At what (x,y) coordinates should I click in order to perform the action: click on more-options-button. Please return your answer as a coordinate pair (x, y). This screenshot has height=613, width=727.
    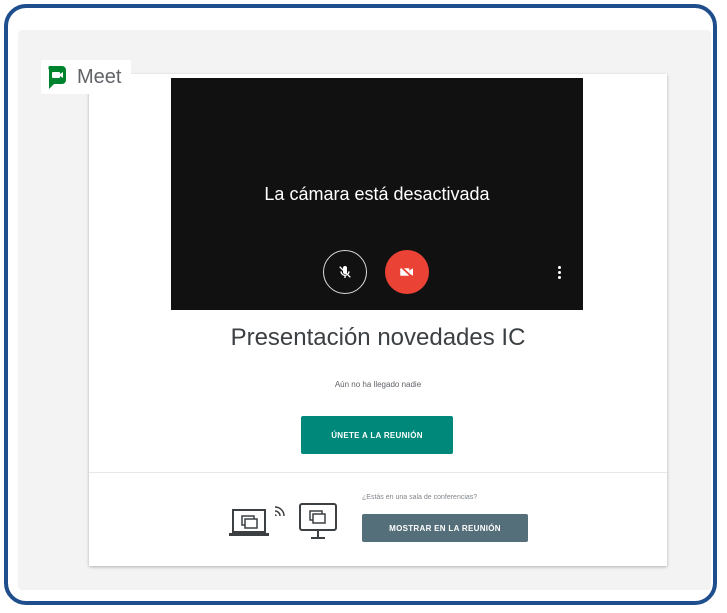
    Looking at the image, I should click on (559, 272).